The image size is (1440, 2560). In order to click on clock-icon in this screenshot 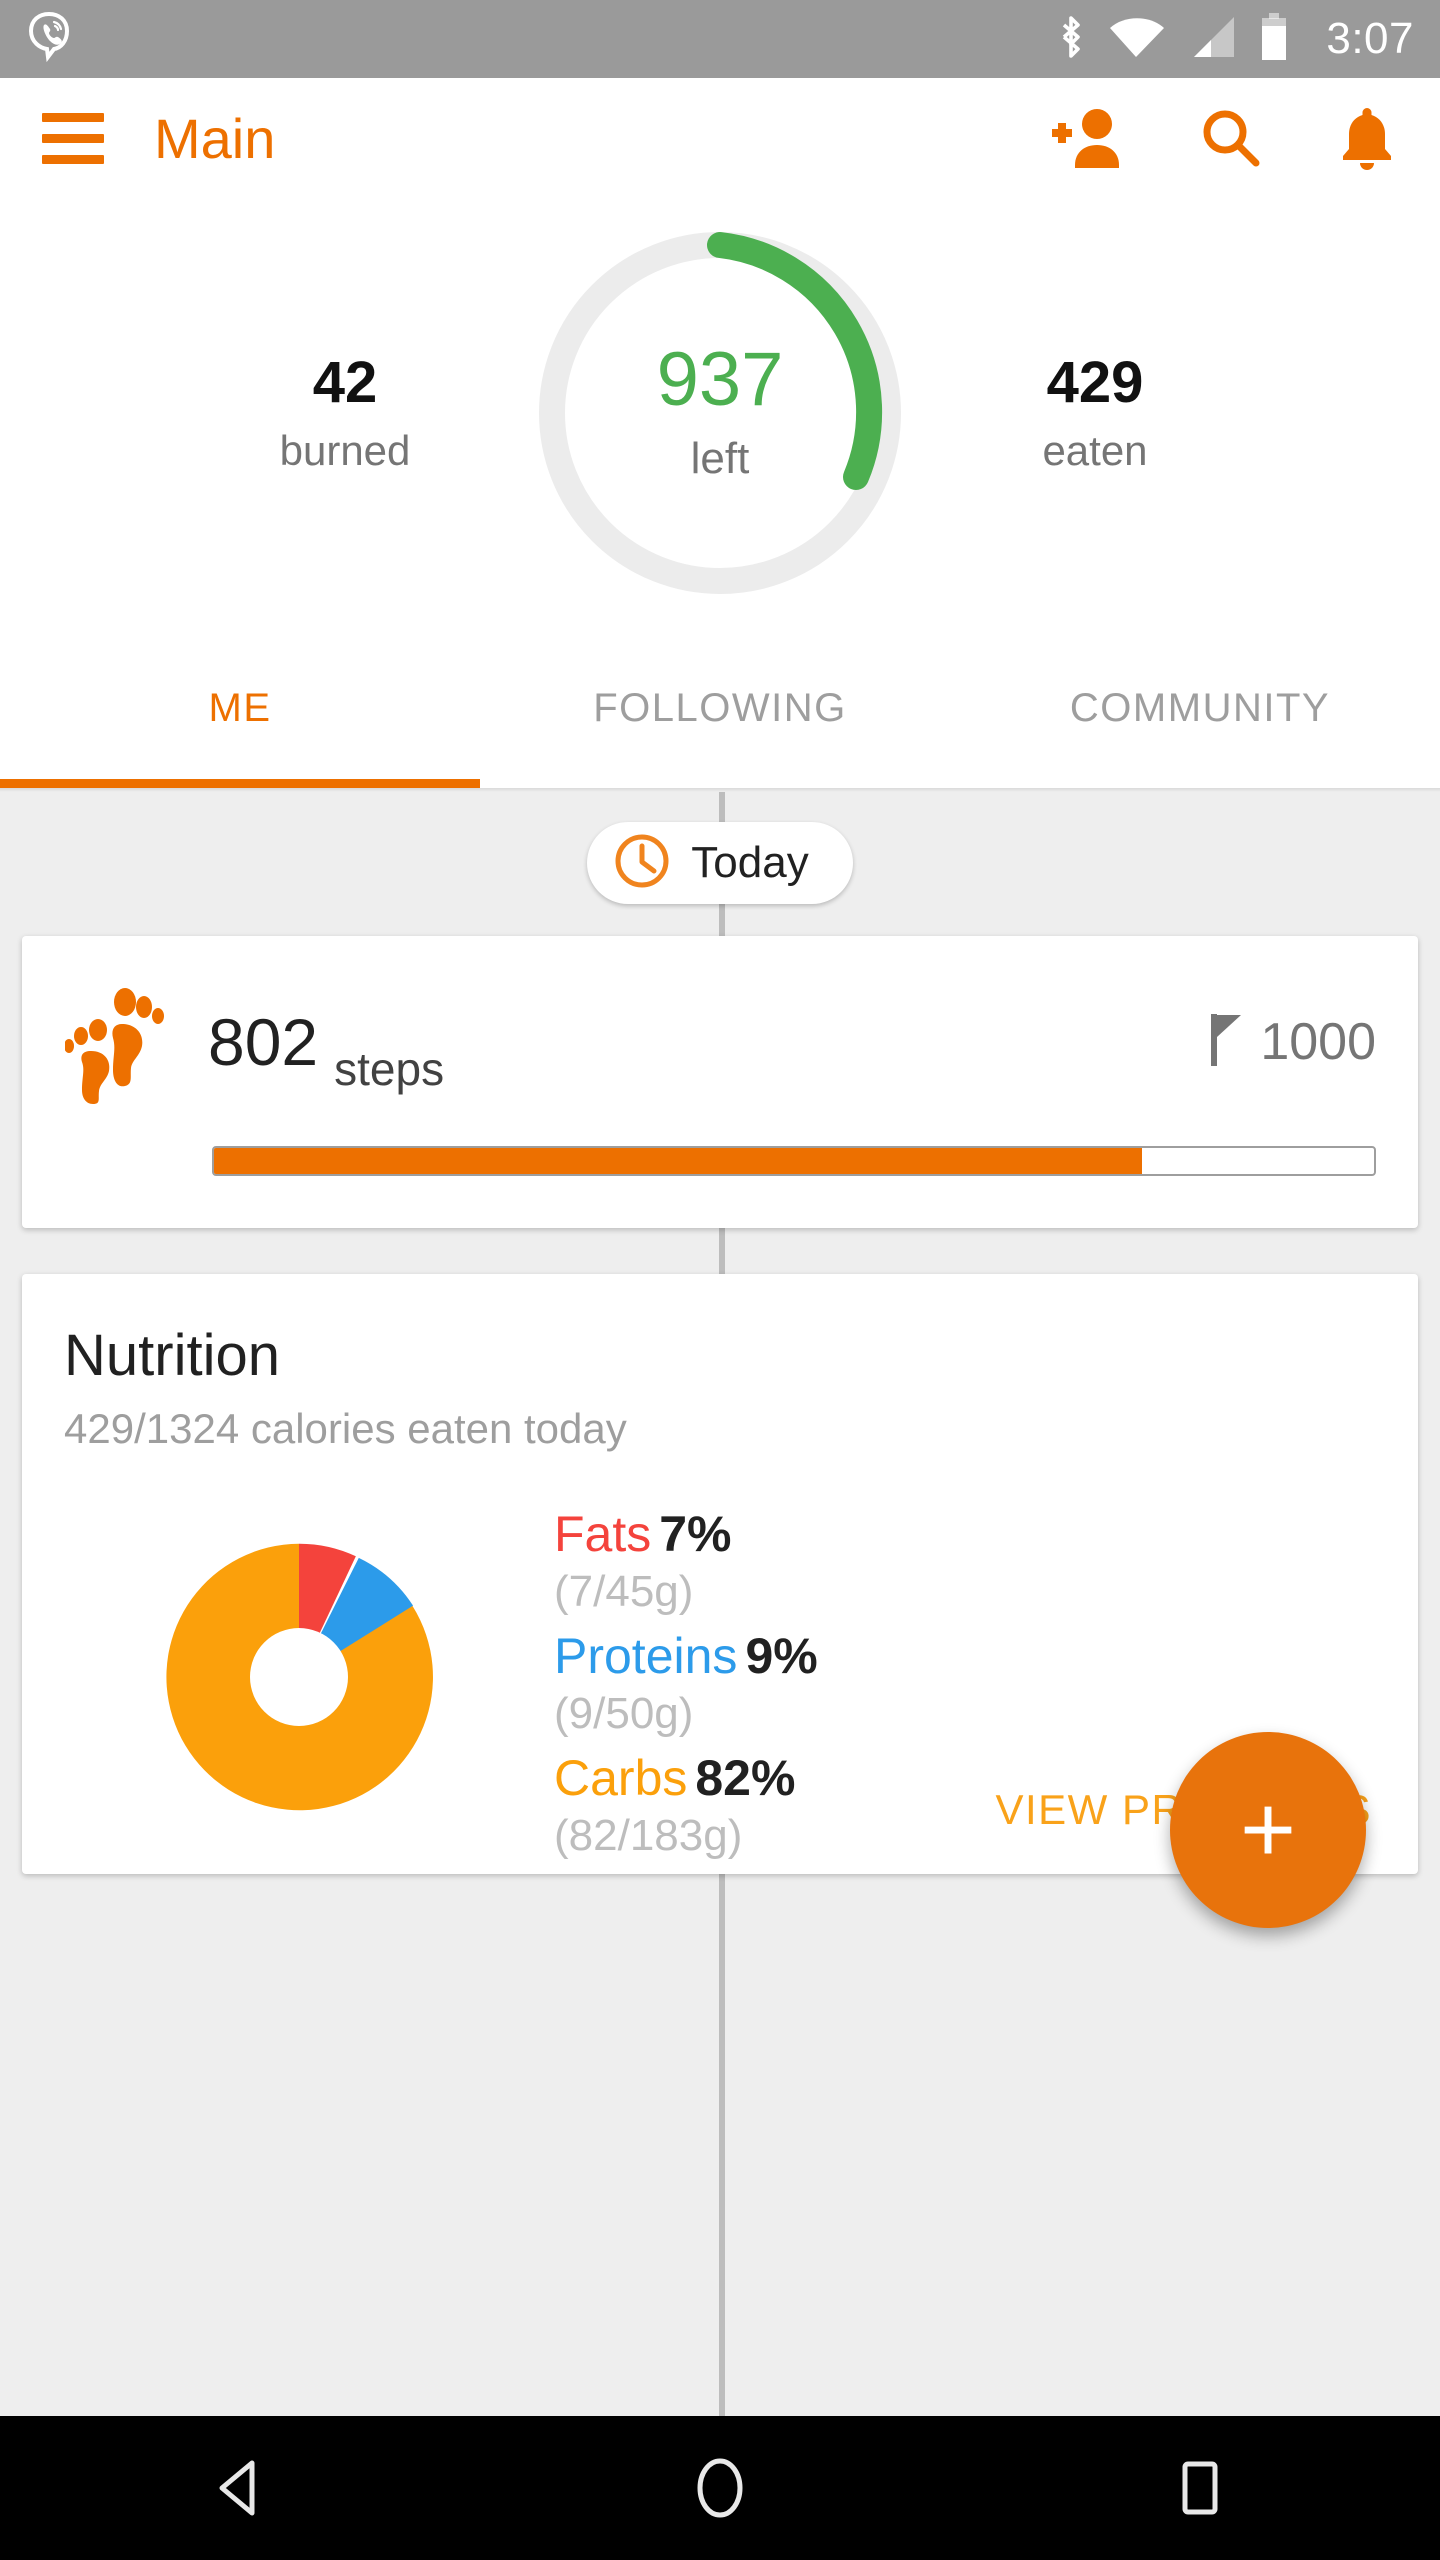, I will do `click(642, 863)`.